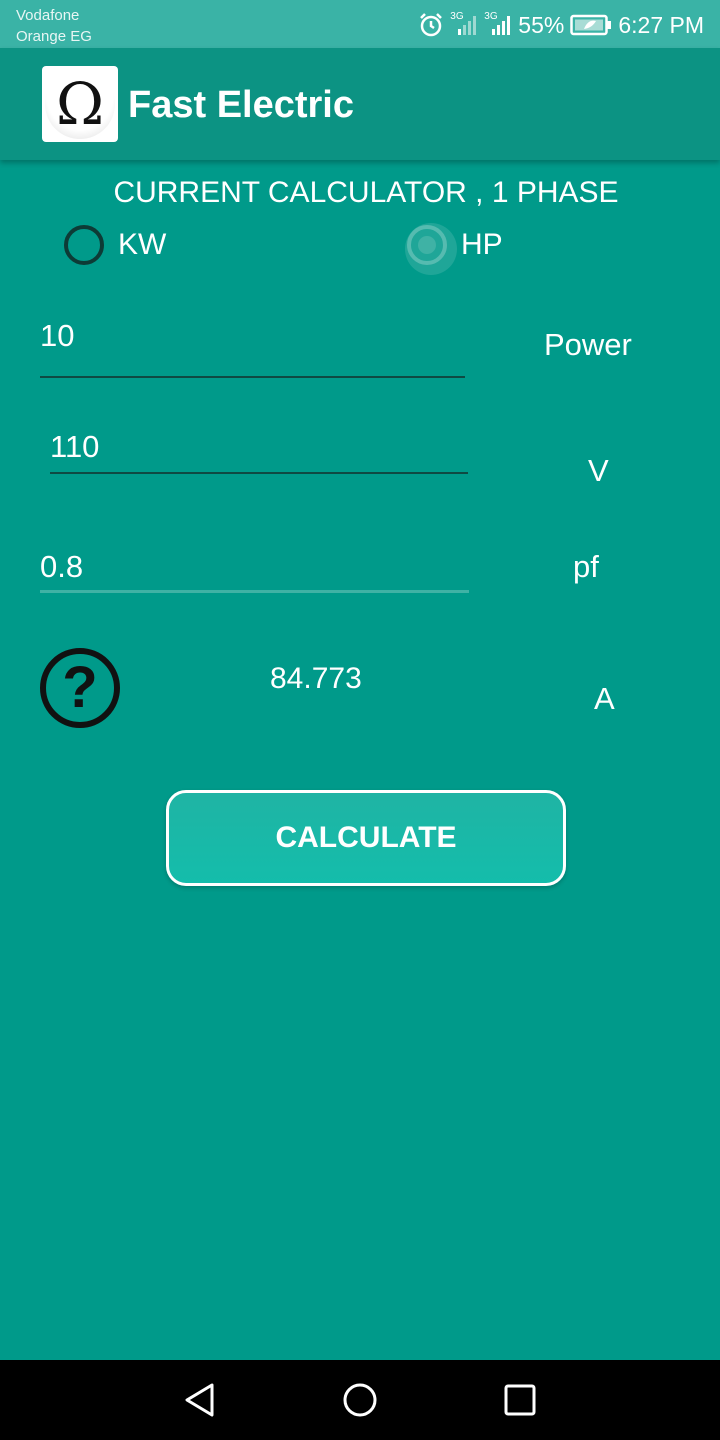 The height and width of the screenshot is (1440, 720). What do you see at coordinates (57, 336) in the screenshot?
I see `power-input: 10` at bounding box center [57, 336].